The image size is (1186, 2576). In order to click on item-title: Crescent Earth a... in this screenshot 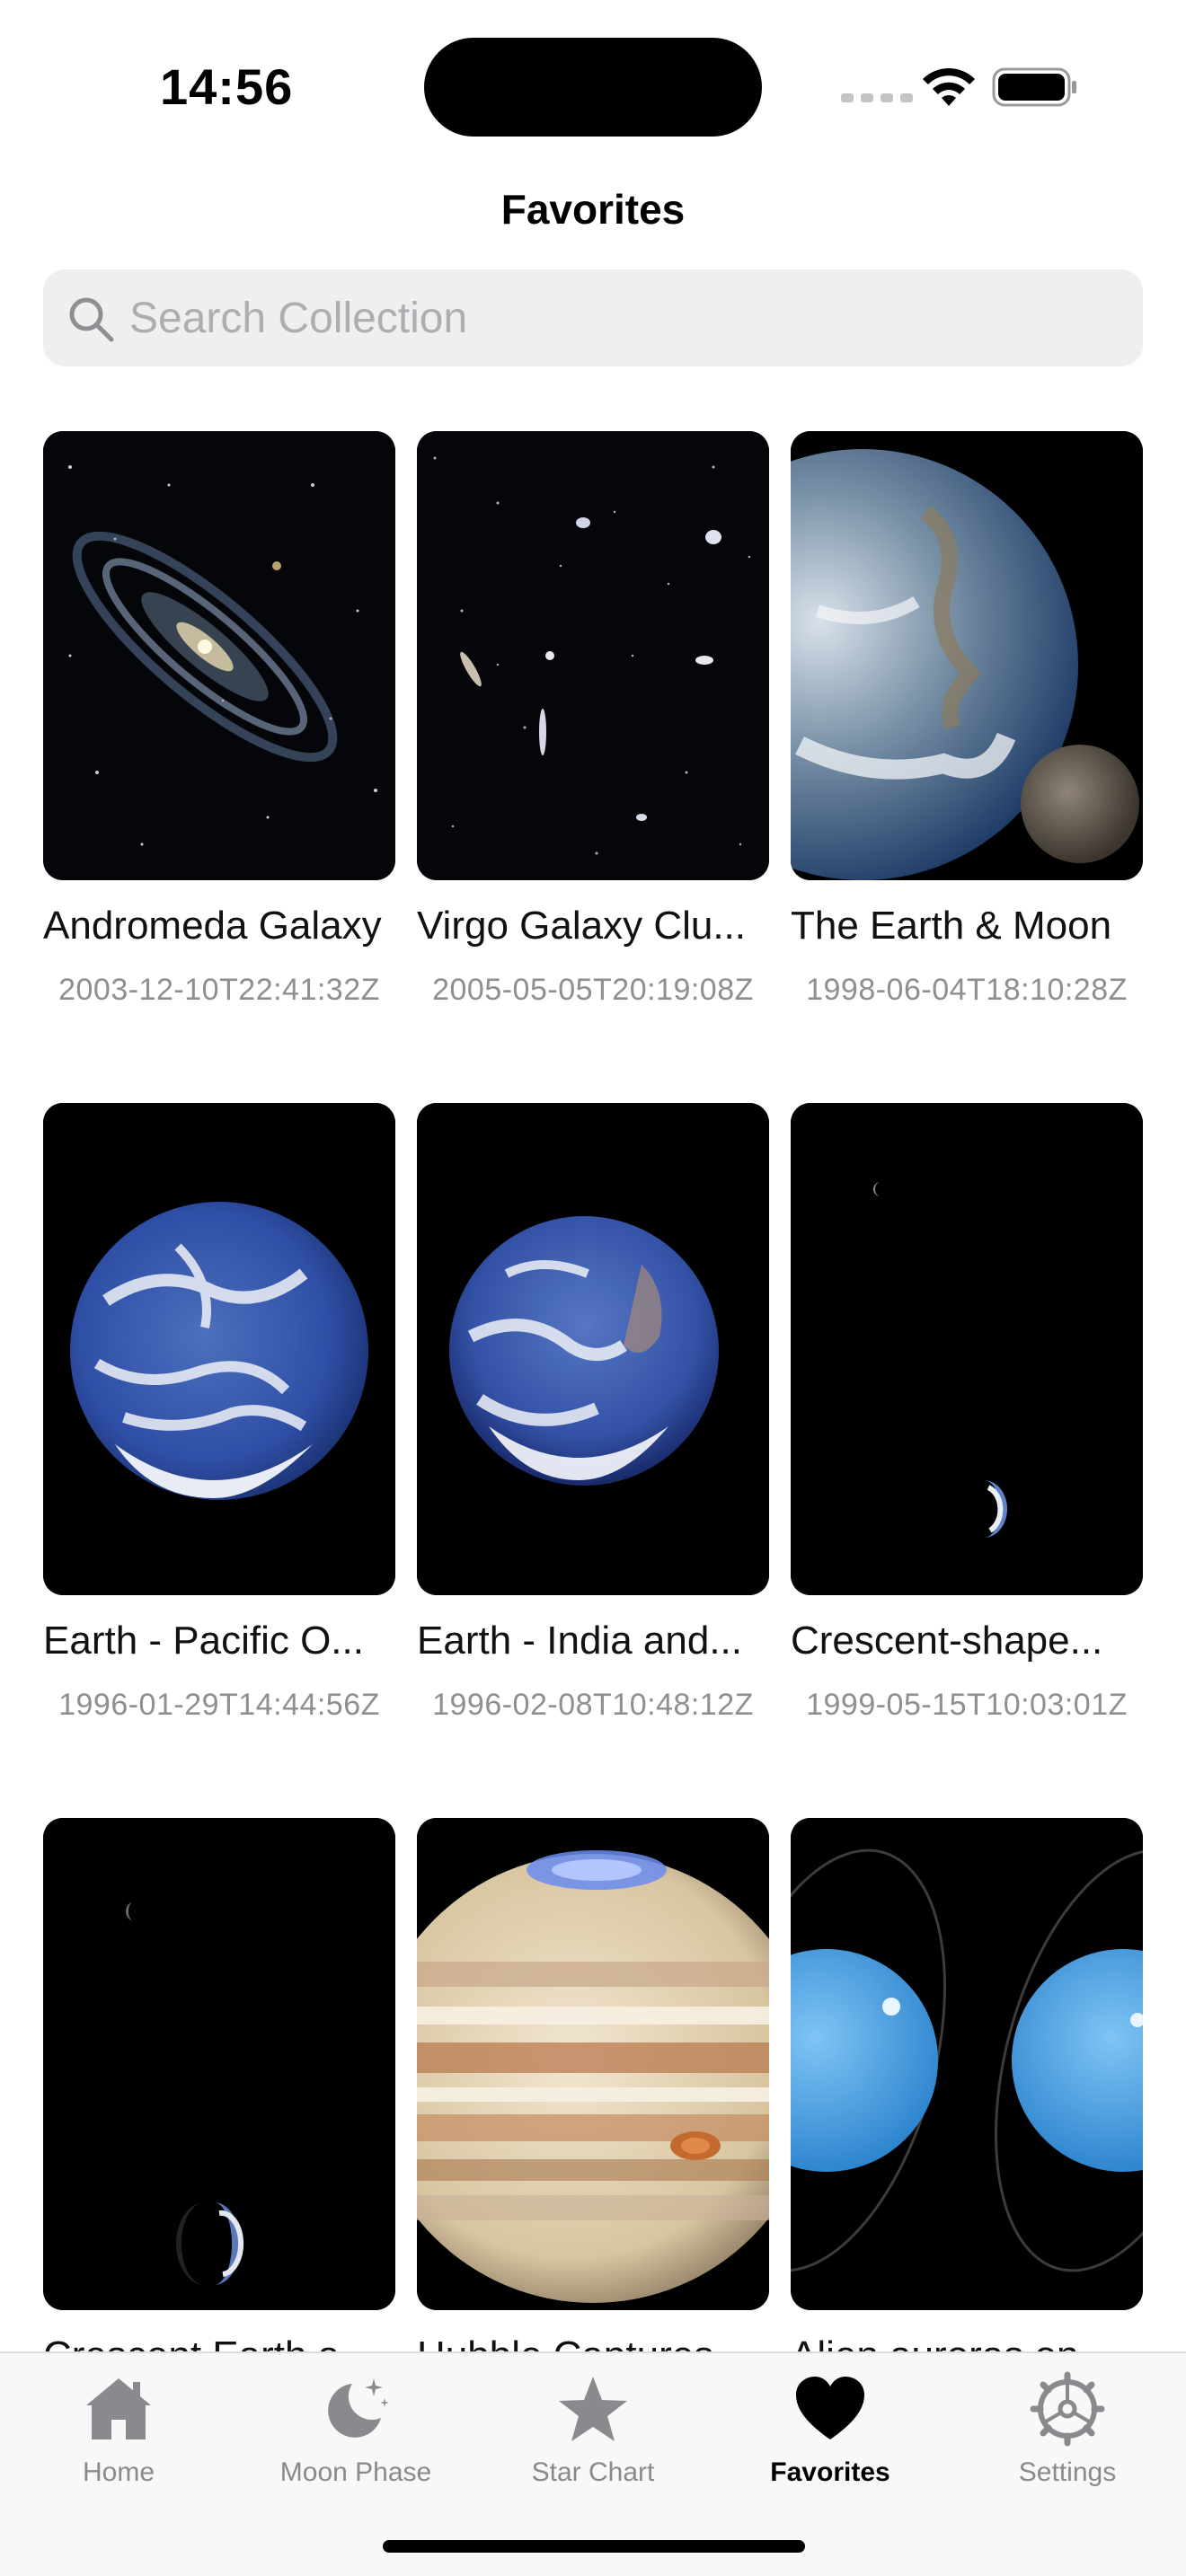, I will do `click(219, 2343)`.